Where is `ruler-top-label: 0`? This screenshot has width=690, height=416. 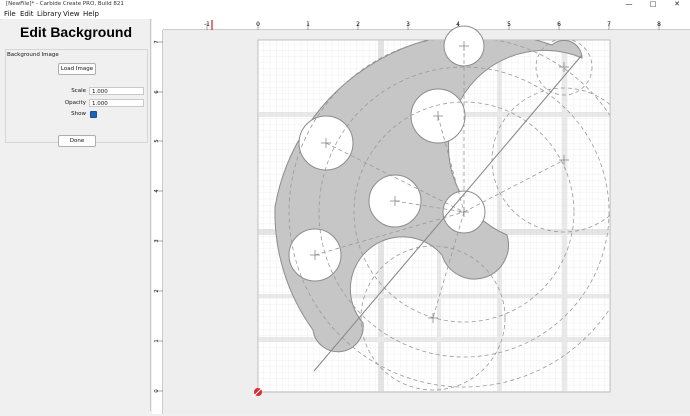
ruler-top-label: 0 is located at coordinates (258, 24).